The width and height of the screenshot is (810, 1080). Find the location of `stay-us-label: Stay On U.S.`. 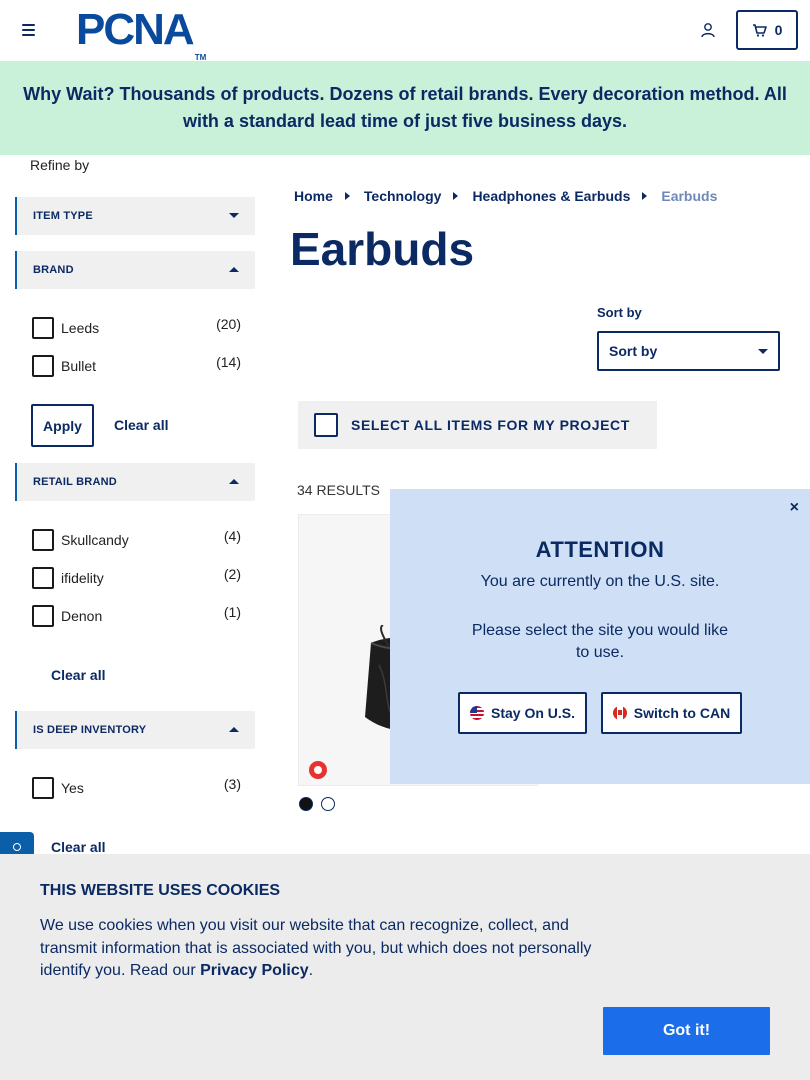

stay-us-label: Stay On U.S. is located at coordinates (533, 713).